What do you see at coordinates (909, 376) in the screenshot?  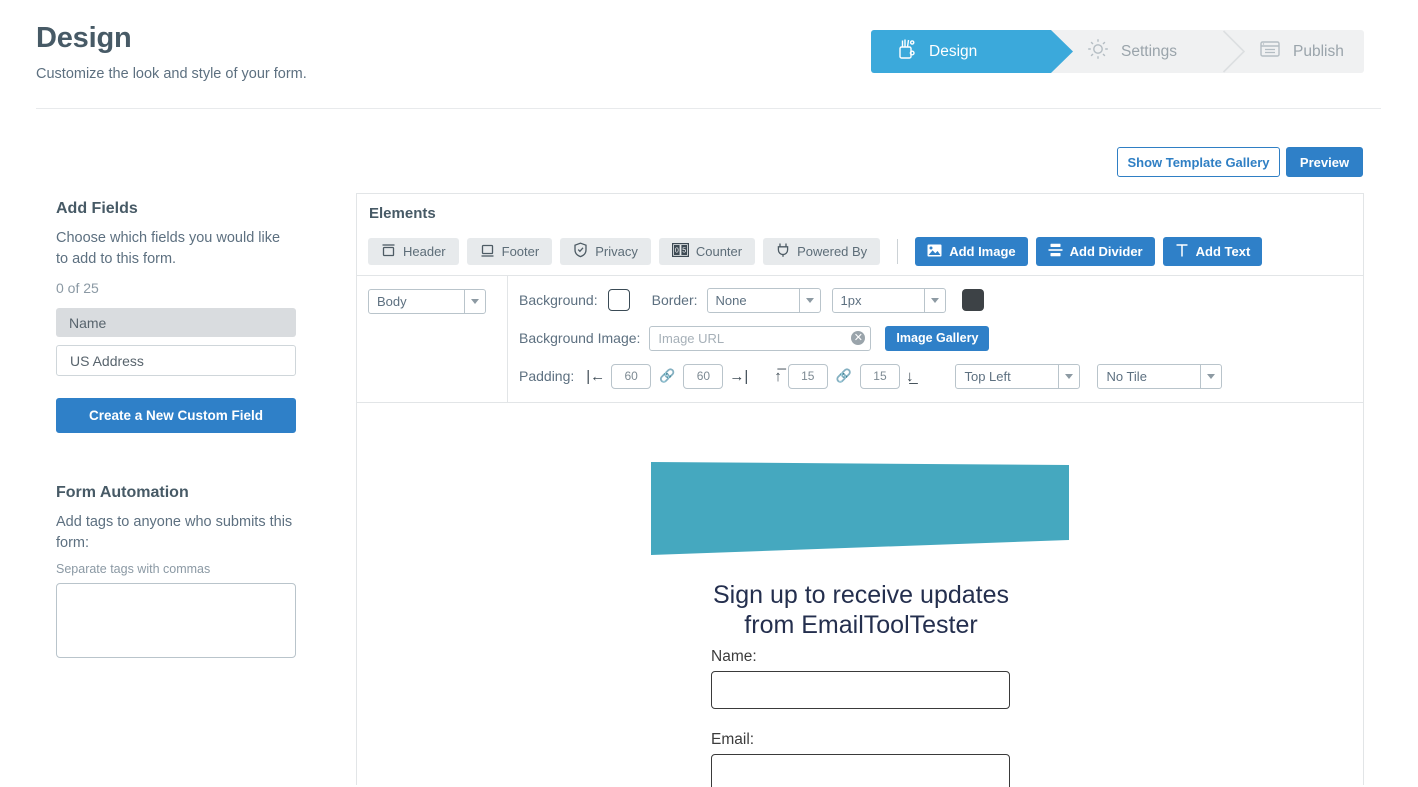 I see `padding-bottom-icon: ↓̲` at bounding box center [909, 376].